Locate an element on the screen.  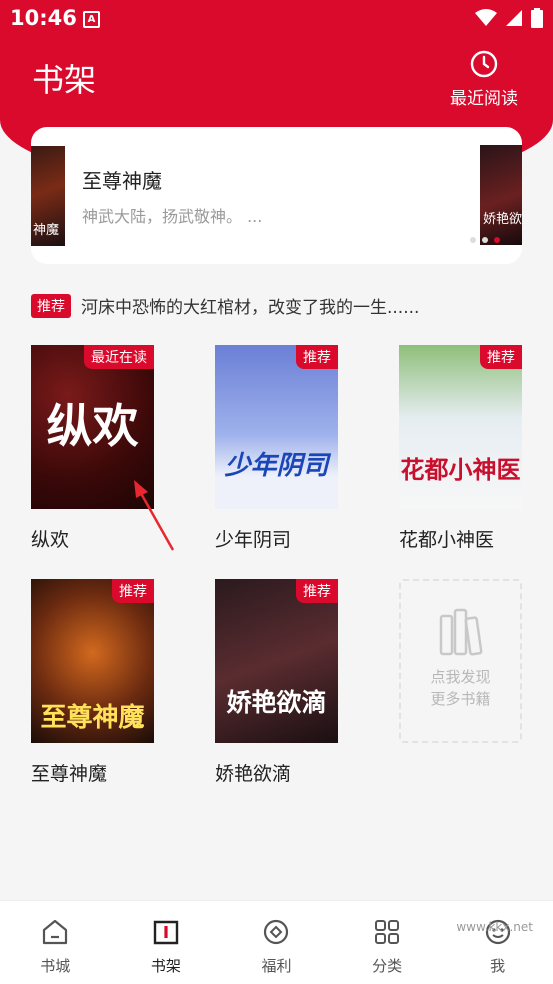
grid-icon is located at coordinates (387, 932).